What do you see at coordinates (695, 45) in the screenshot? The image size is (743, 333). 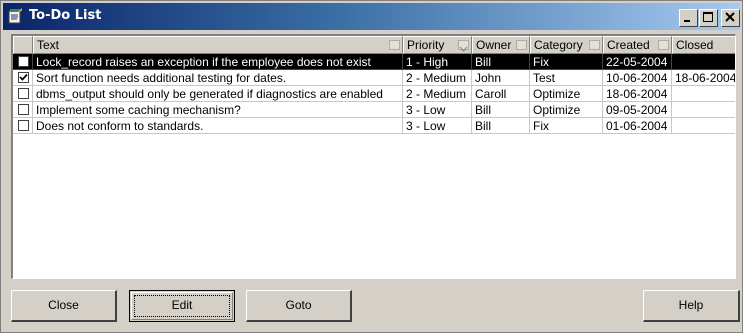 I see `column-header-closed-label: Closed` at bounding box center [695, 45].